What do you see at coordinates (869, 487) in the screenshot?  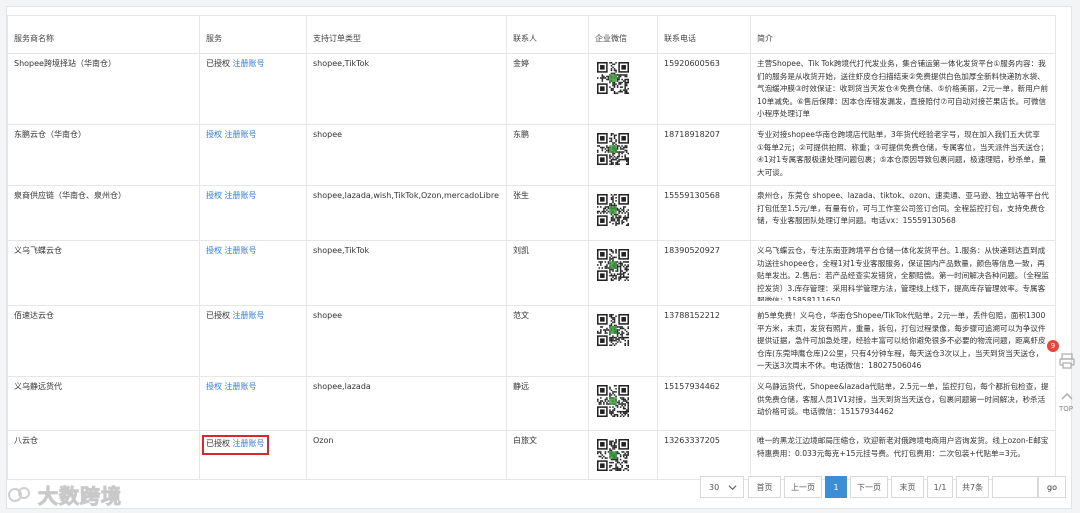 I see `next-page-button: 下一页` at bounding box center [869, 487].